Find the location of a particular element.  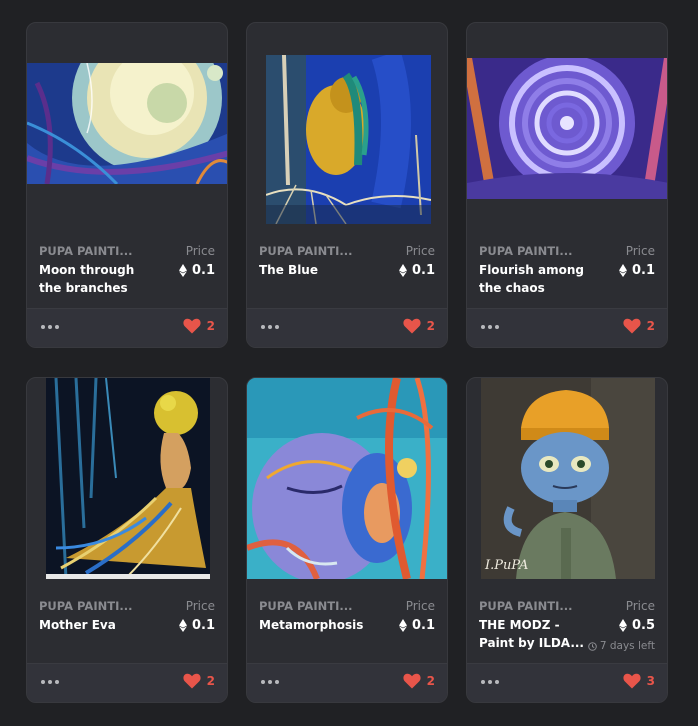

nft-card: PUPA PAINTI... Mother Eva Price 0.1 2 is located at coordinates (127, 540).